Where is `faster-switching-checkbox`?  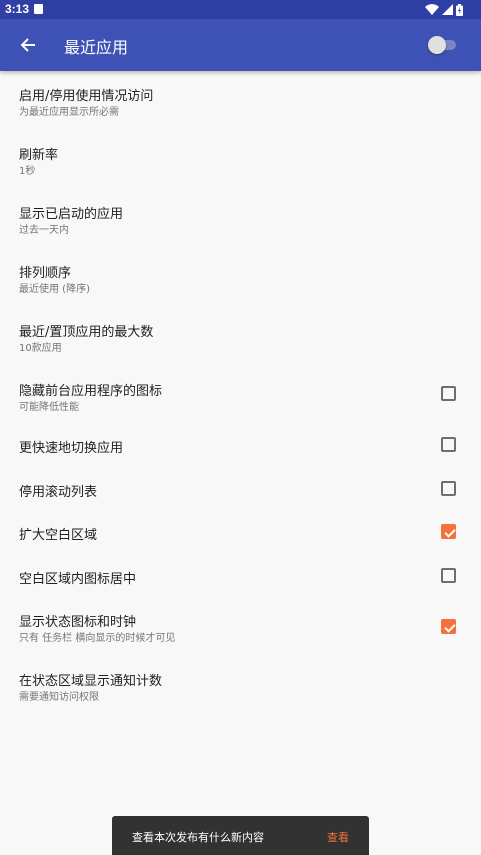
faster-switching-checkbox is located at coordinates (448, 444).